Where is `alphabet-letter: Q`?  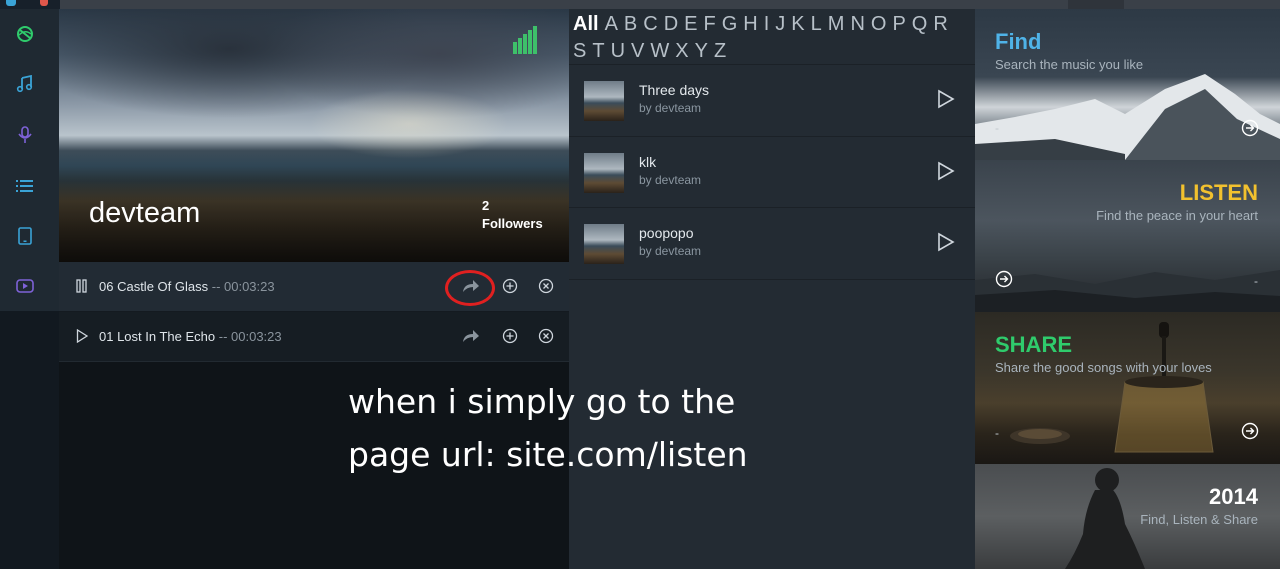 alphabet-letter: Q is located at coordinates (920, 24).